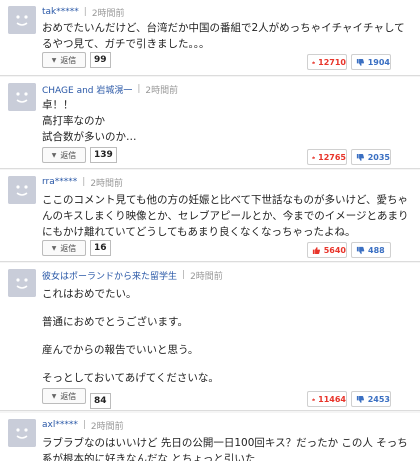 Image resolution: width=420 pixels, height=461 pixels. I want to click on dislike-button: 2035, so click(371, 157).